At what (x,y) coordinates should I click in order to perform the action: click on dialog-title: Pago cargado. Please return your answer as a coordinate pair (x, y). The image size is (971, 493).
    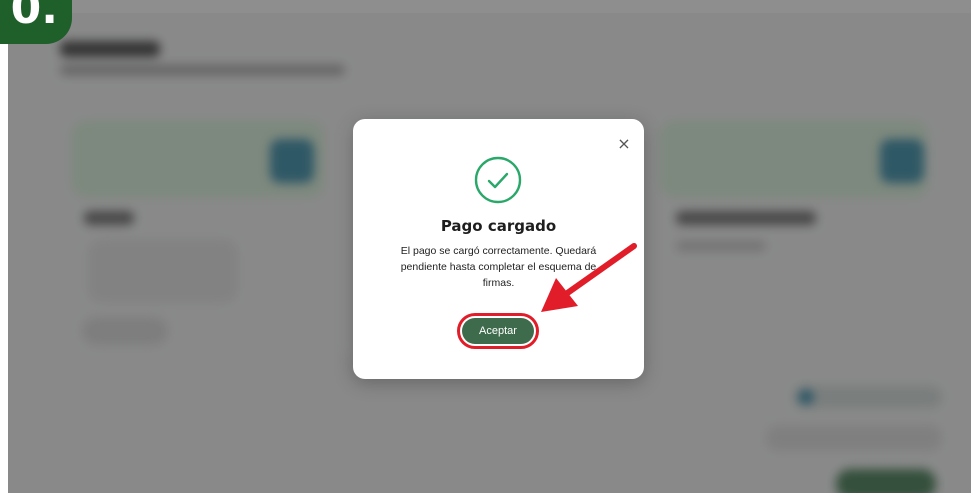
    Looking at the image, I should click on (498, 226).